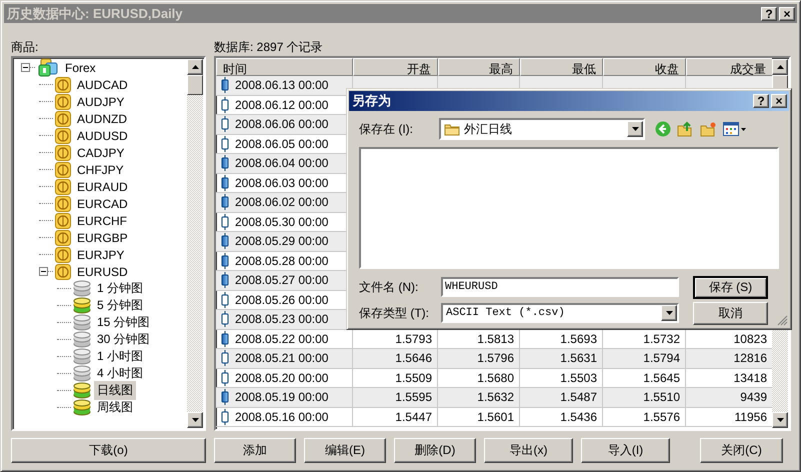 This screenshot has width=801, height=472. What do you see at coordinates (644, 358) in the screenshot?
I see `table-cell: 1.5794` at bounding box center [644, 358].